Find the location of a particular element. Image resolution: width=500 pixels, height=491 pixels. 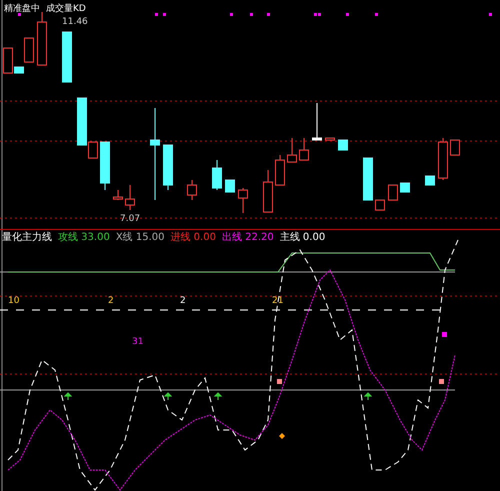

indicator-name: 成交量KD is located at coordinates (66, 8).